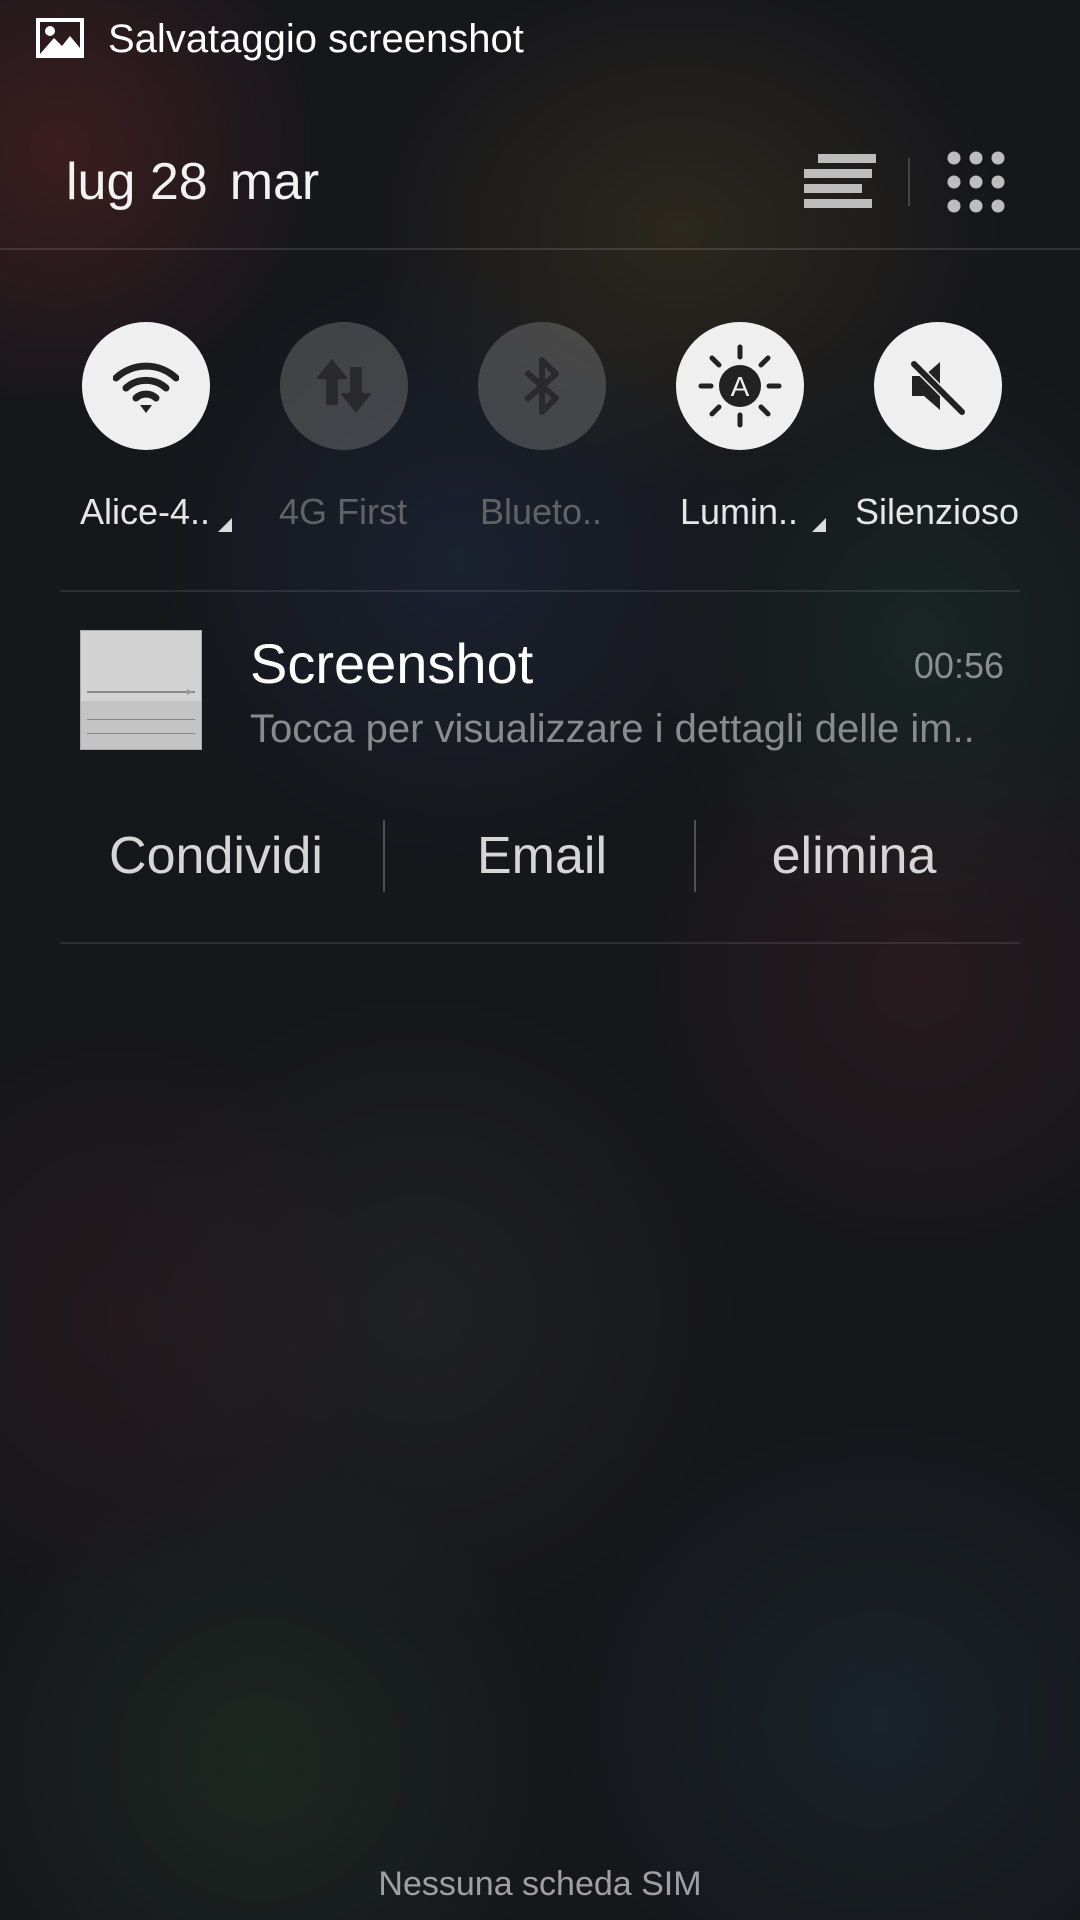 The height and width of the screenshot is (1920, 1080). I want to click on toggle-bluetooth: Blueto.., so click(541, 435).